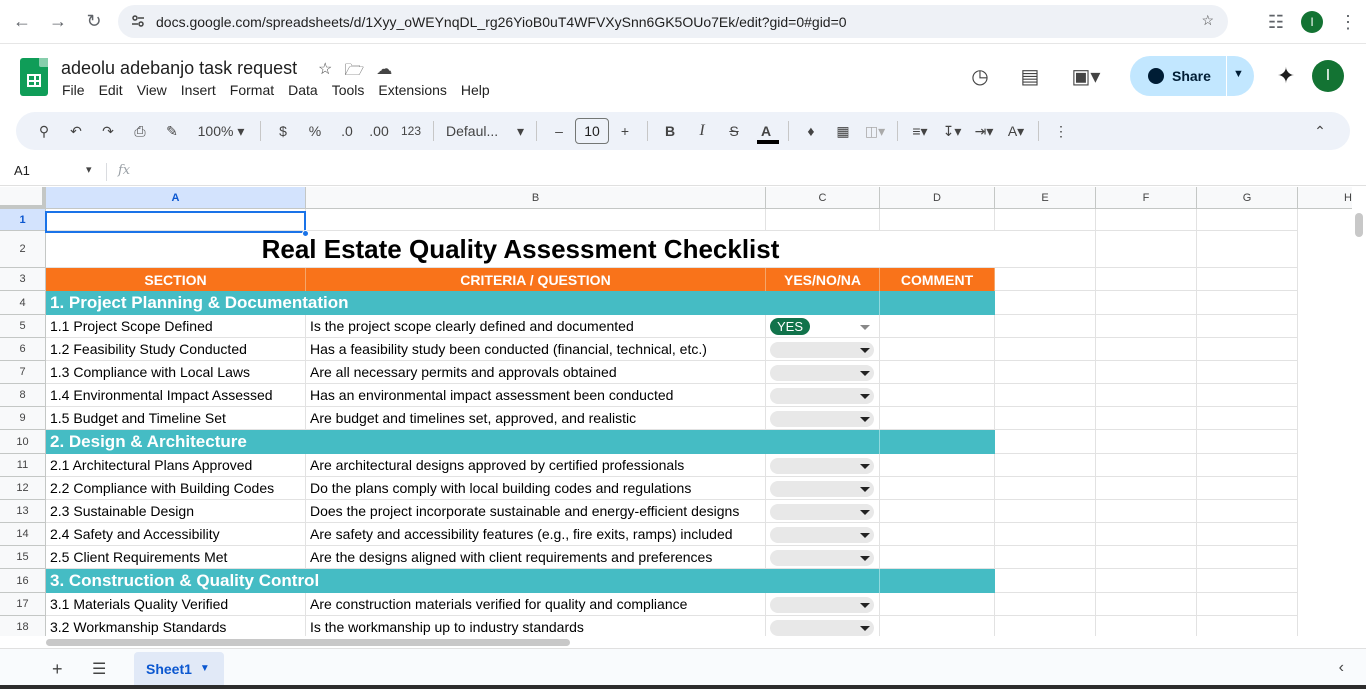 The image size is (1366, 689). What do you see at coordinates (1359, 225) in the screenshot?
I see `vertical-scroll-thumb` at bounding box center [1359, 225].